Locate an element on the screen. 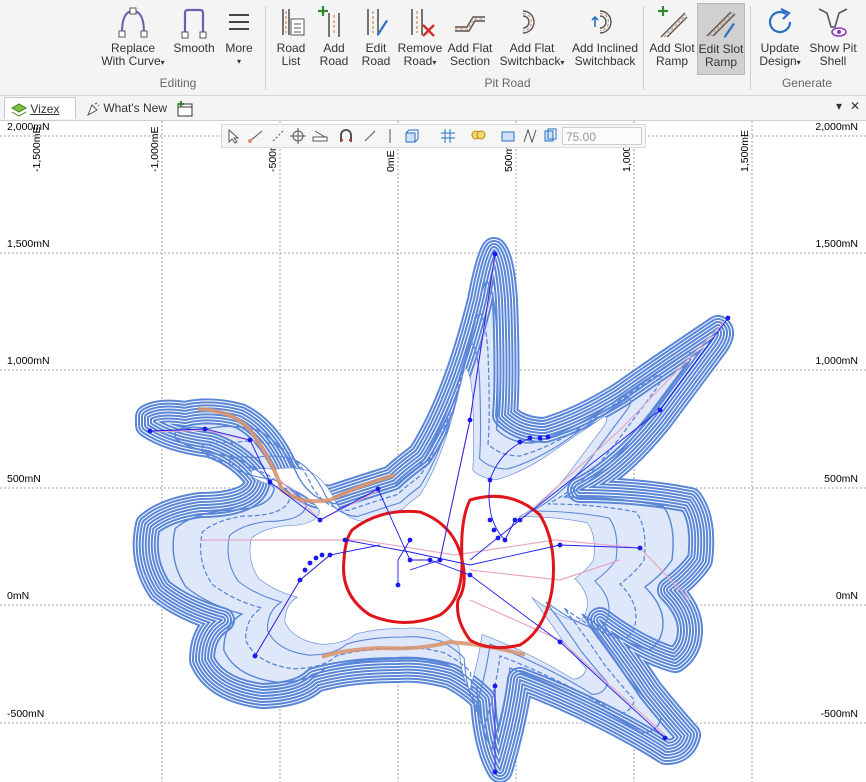 Image resolution: width=866 pixels, height=782 pixels. replace-label-2: With Curve▾ is located at coordinates (133, 62).